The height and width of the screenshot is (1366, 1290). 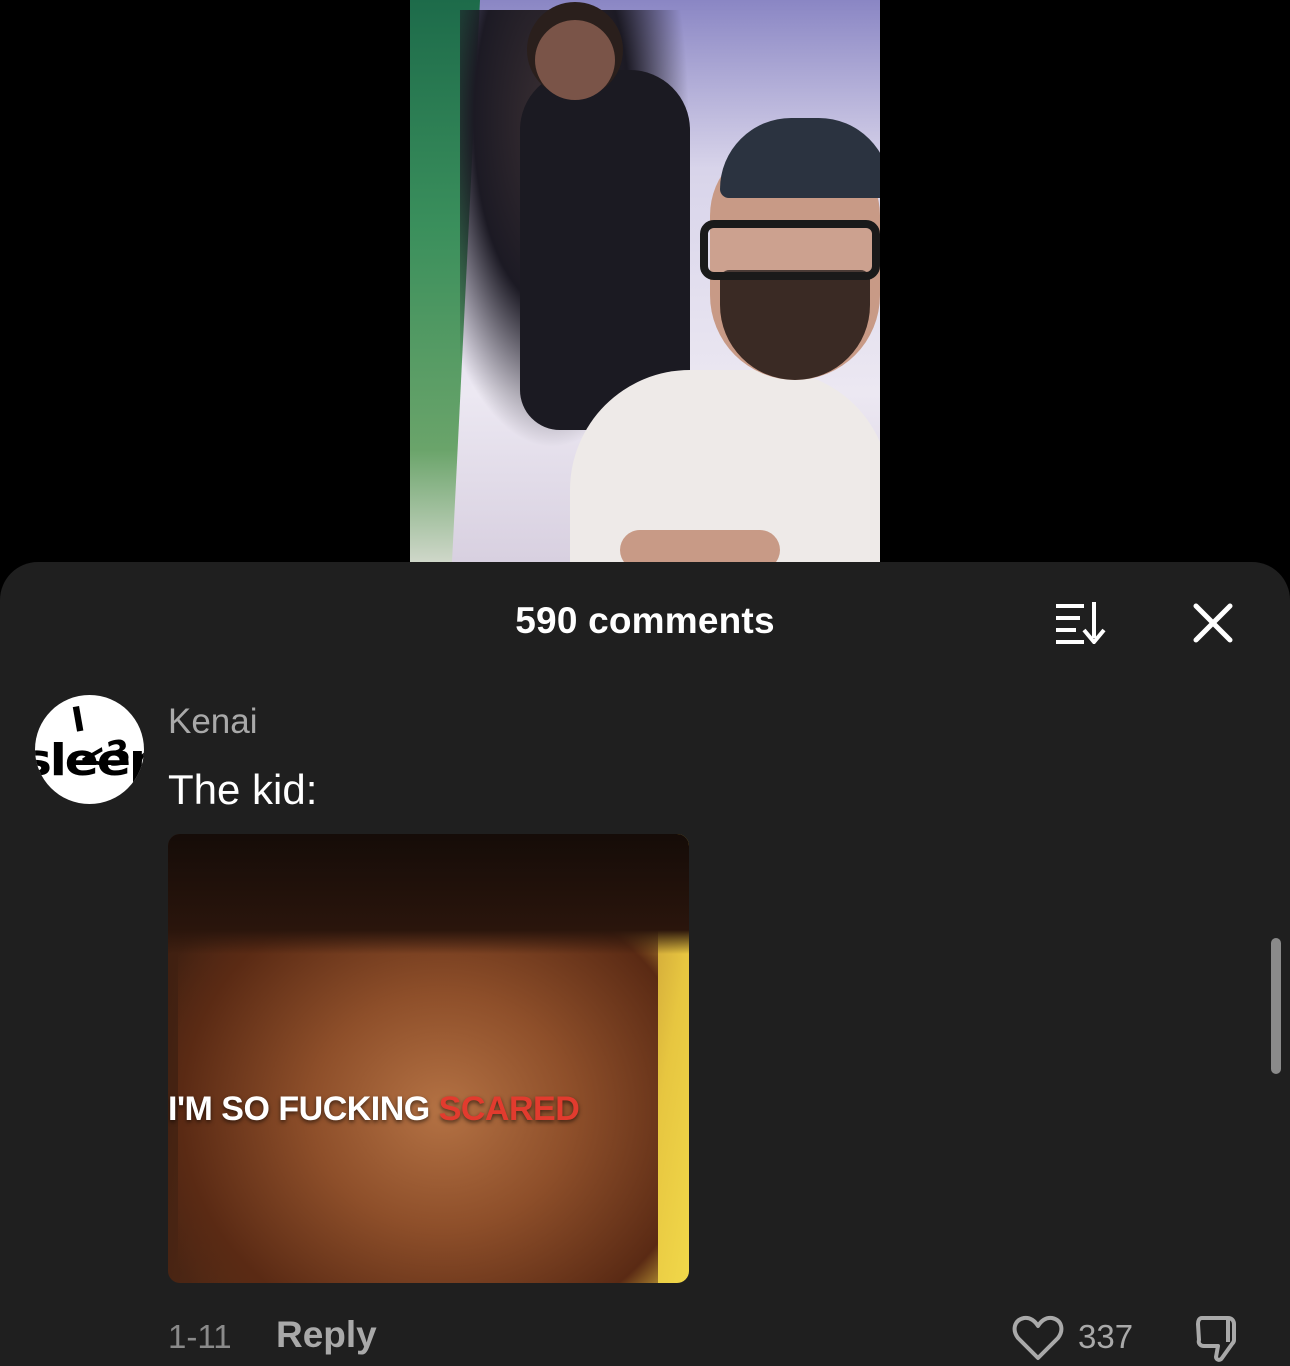 What do you see at coordinates (1218, 1338) in the screenshot?
I see `thumbs-down-icon` at bounding box center [1218, 1338].